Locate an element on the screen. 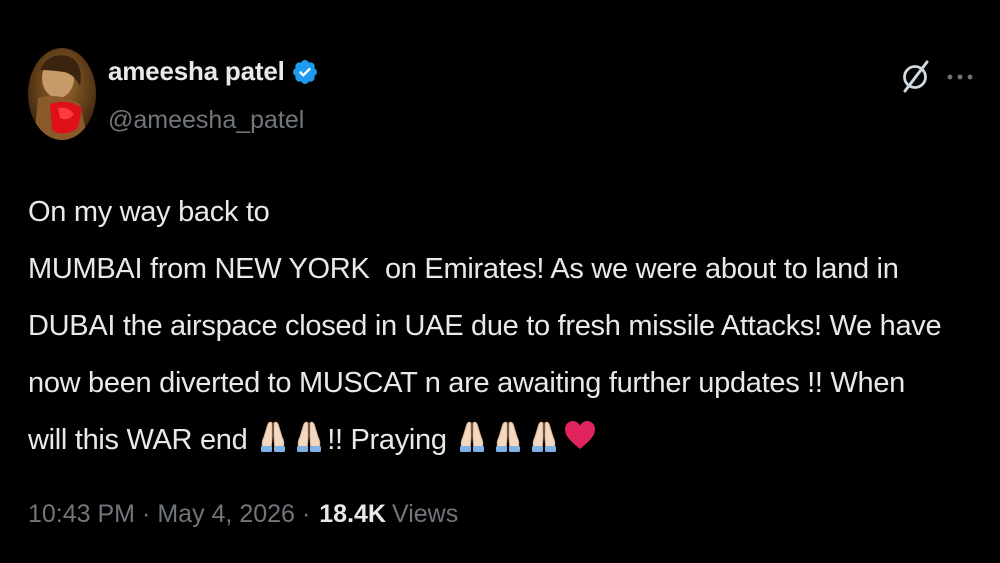 This screenshot has width=1000, height=563. red-heart-icon is located at coordinates (580, 434).